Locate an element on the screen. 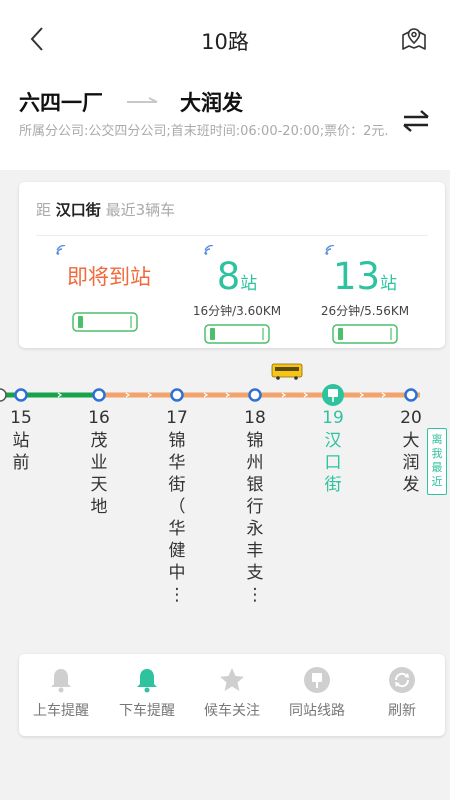  arrow-right-icon is located at coordinates (142, 100).